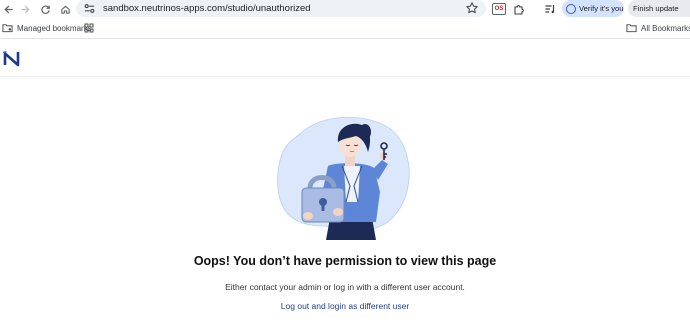 Image resolution: width=690 pixels, height=327 pixels. Describe the element at coordinates (549, 9) in the screenshot. I see `reading-list-icon` at that location.